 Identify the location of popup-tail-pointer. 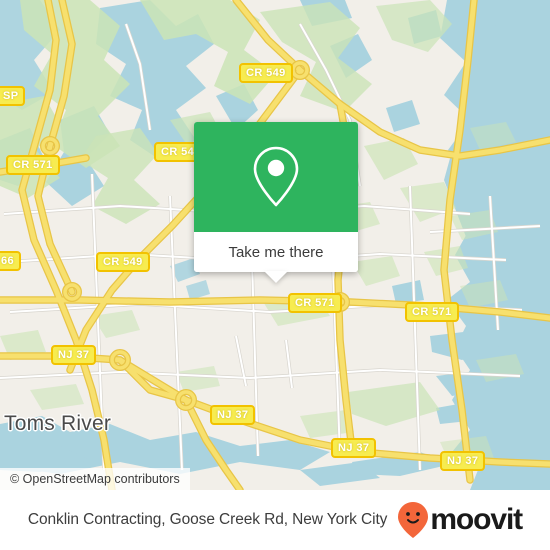
(276, 277).